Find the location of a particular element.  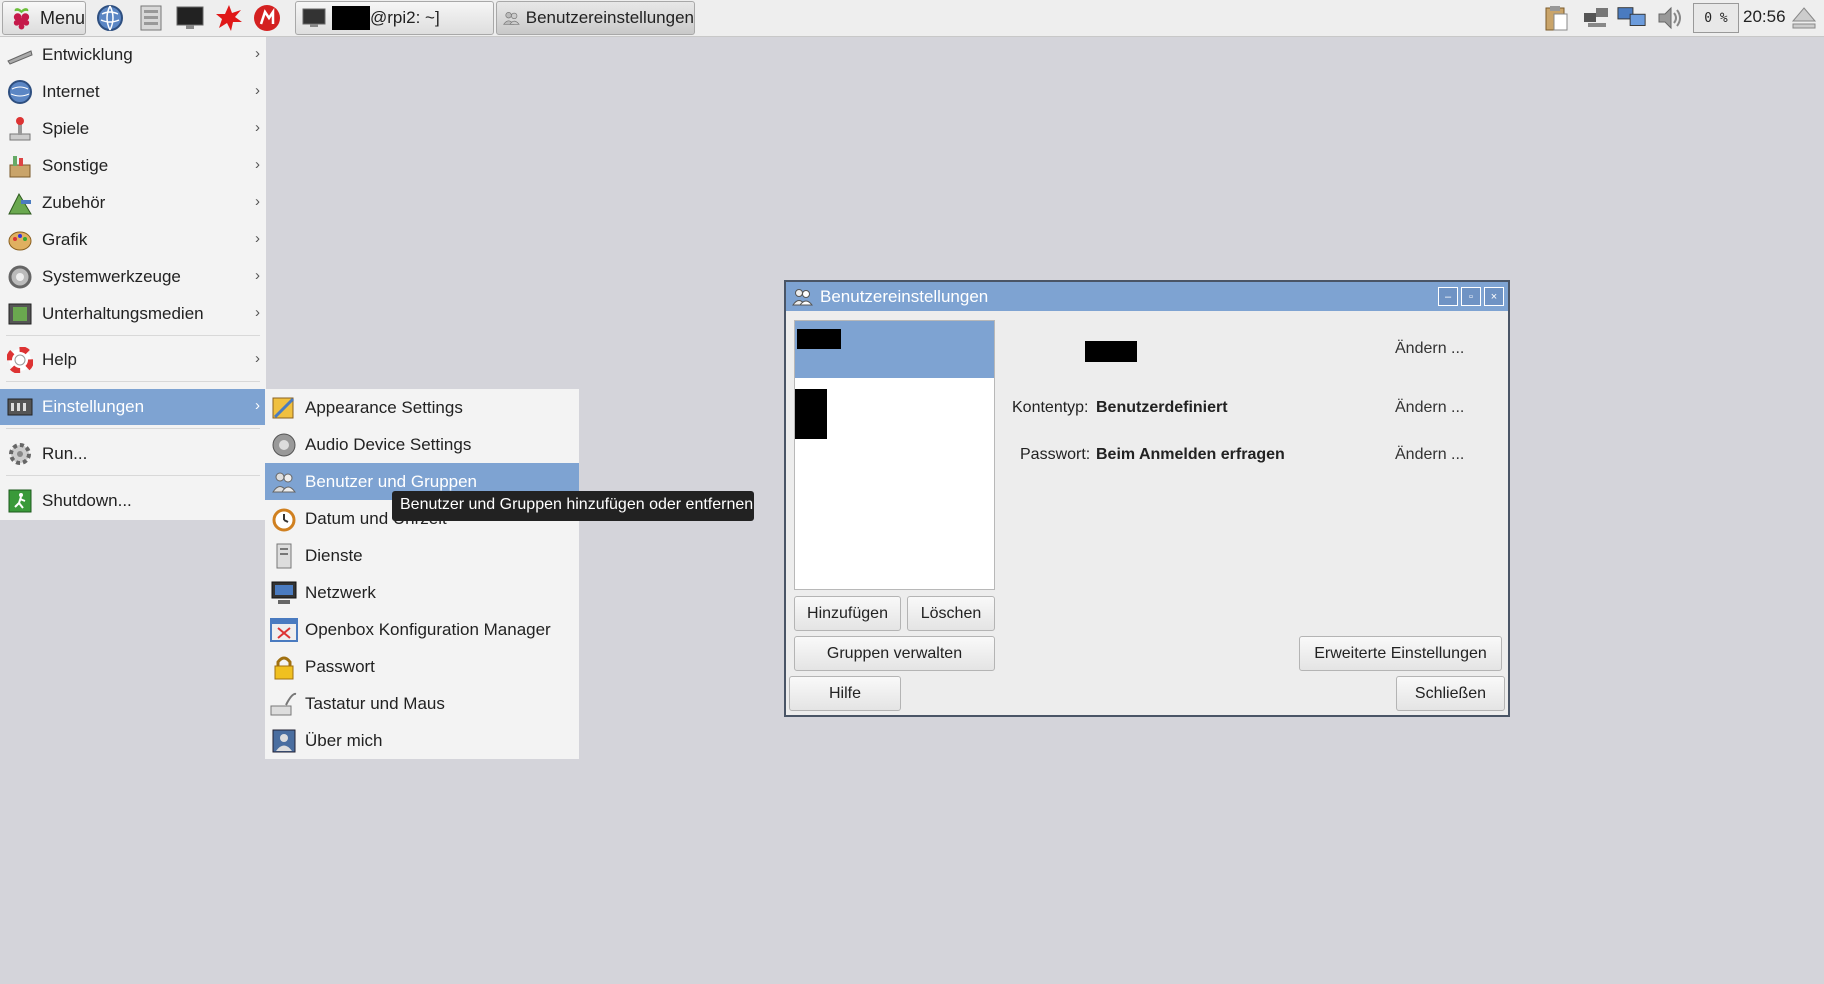

wolfram-icon is located at coordinates (267, 18).